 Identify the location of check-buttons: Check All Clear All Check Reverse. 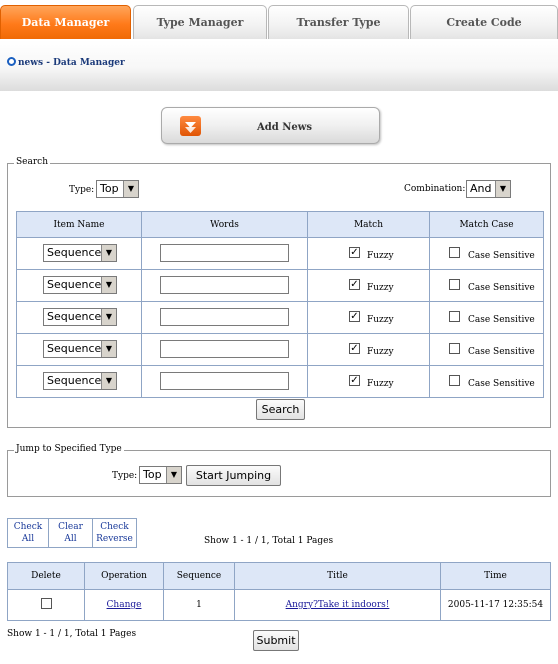
(72, 533).